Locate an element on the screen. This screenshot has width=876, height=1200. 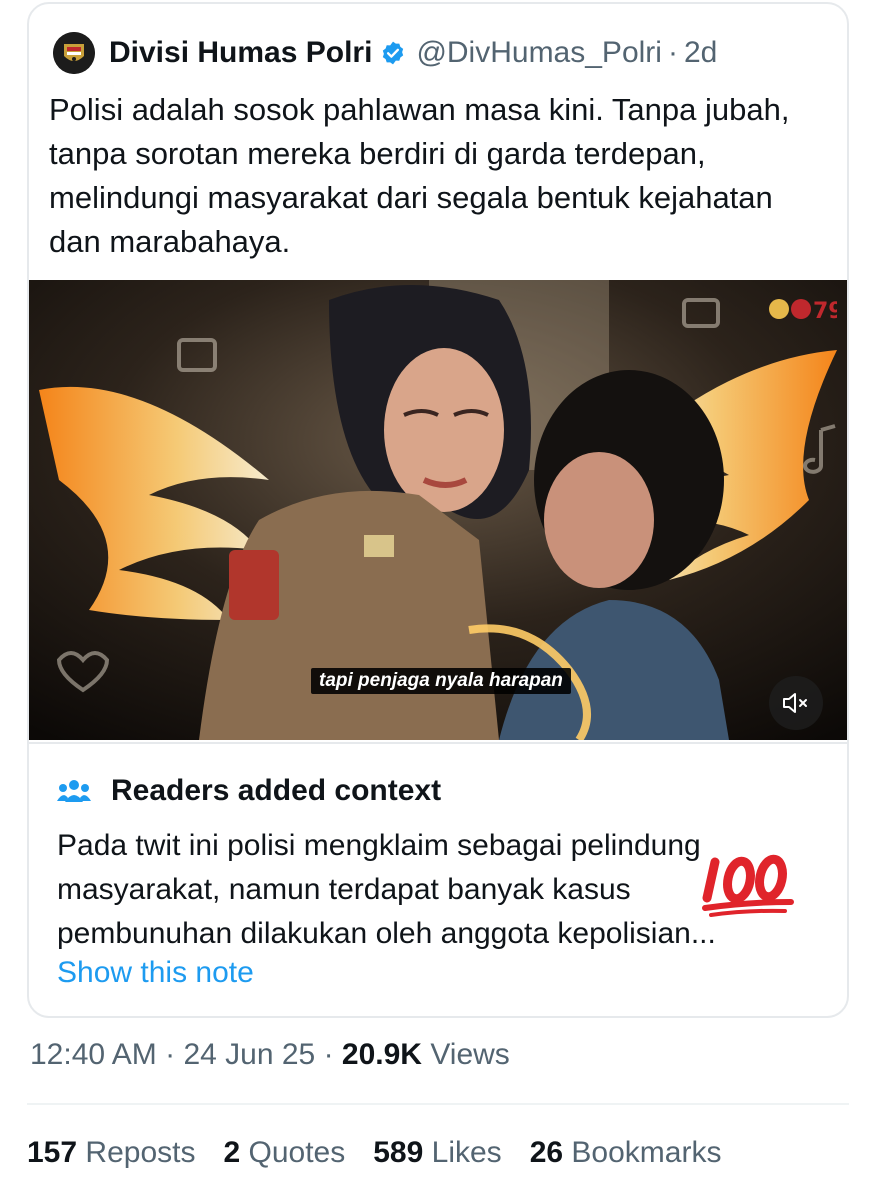
tweet-header: Divisi Humas Polri @DivHumas_Polri · 2d is located at coordinates (385, 53).